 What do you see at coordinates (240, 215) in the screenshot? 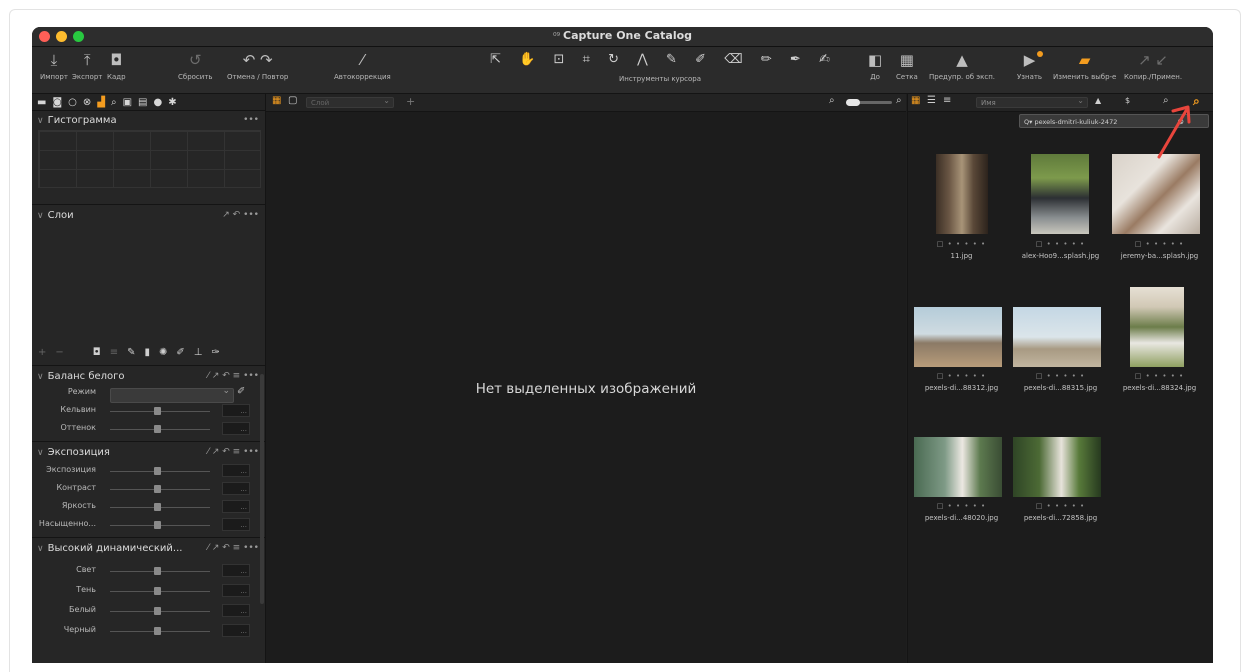
I see `layer-header-tools-icon: ↗ ↶ •••` at bounding box center [240, 215].